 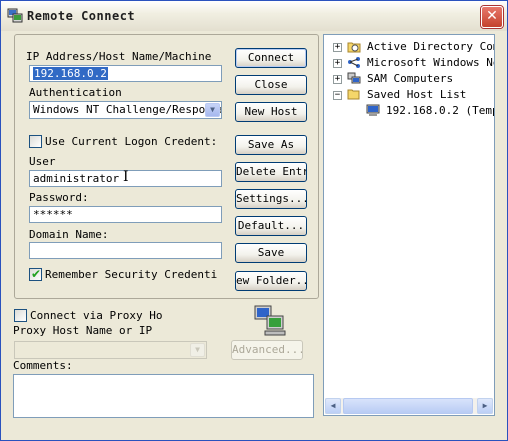 I want to click on computer-icon, so click(x=373, y=110).